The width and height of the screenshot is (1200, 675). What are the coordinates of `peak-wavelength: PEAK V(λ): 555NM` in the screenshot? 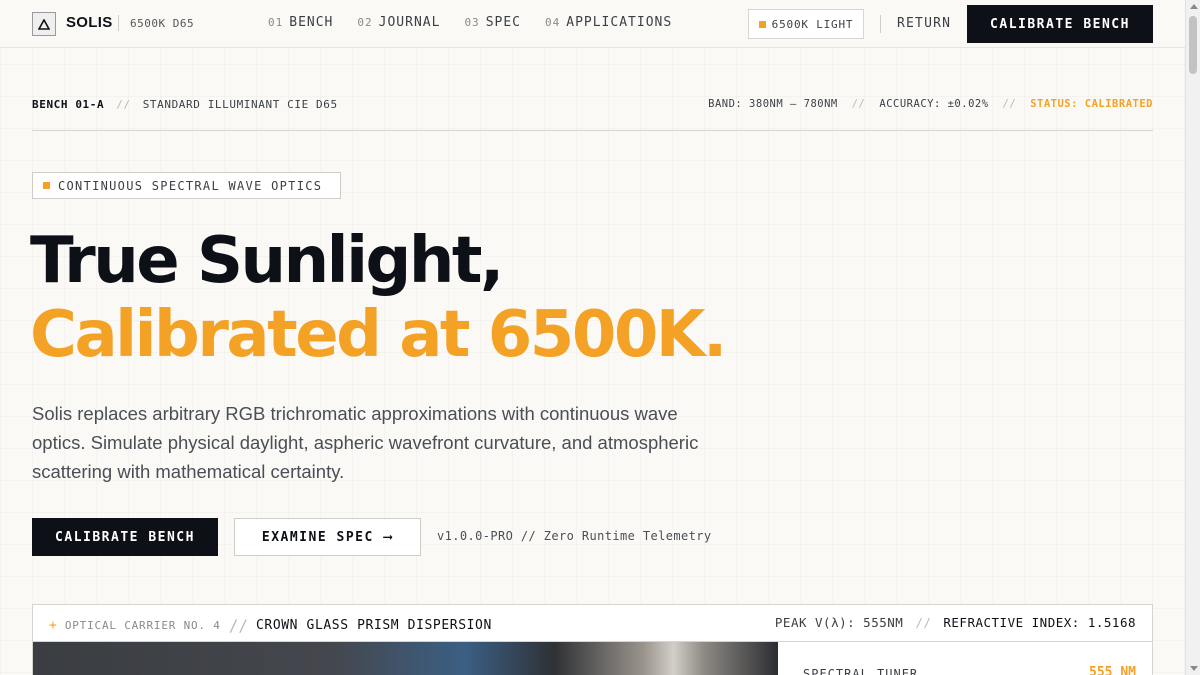 It's located at (839, 622).